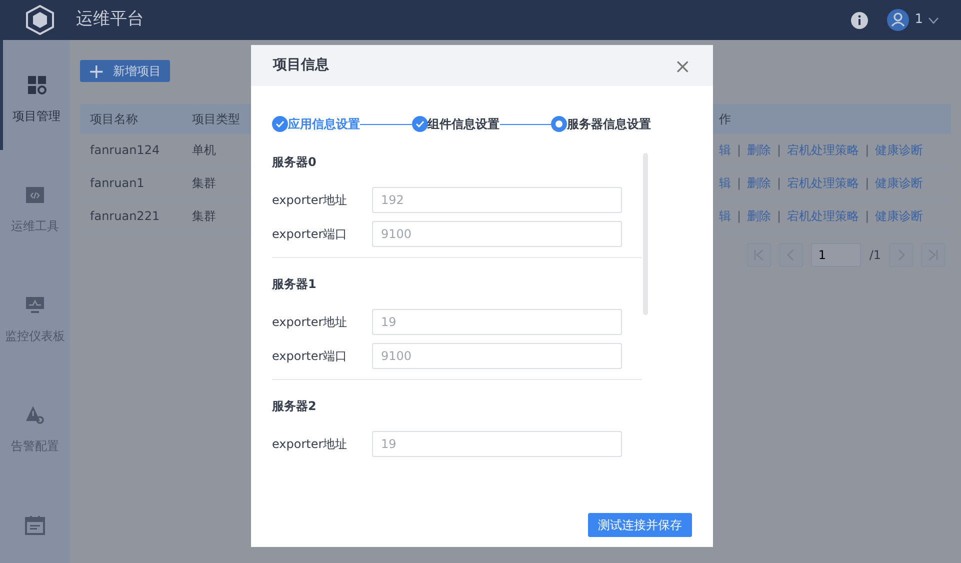 The width and height of the screenshot is (961, 563). Describe the element at coordinates (125, 150) in the screenshot. I see `table-cell-text: fanruan124` at that location.